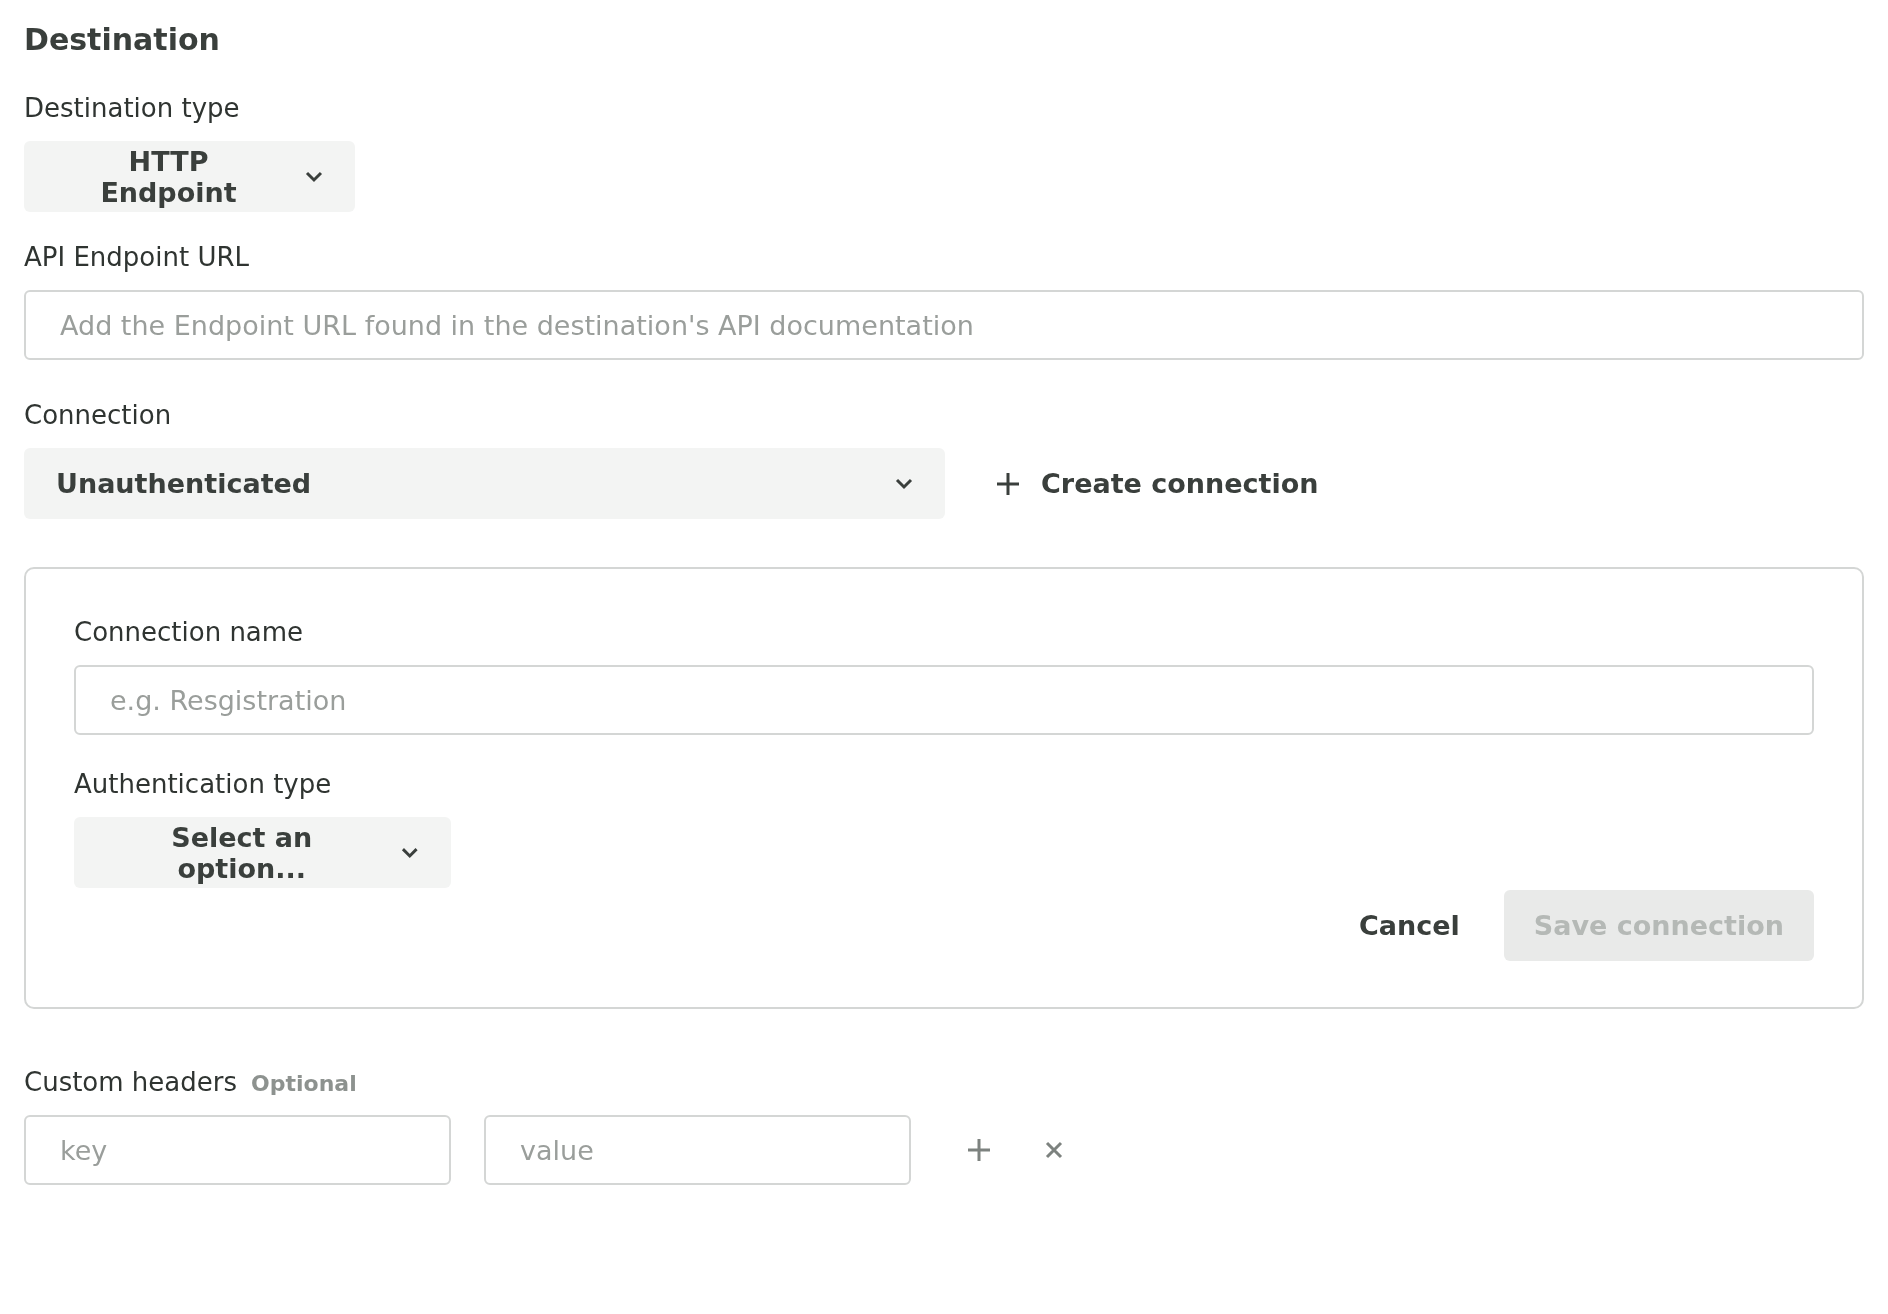 The height and width of the screenshot is (1314, 1888). What do you see at coordinates (189, 176) in the screenshot?
I see `destination-type-dropdown: HTTP Endpoint` at bounding box center [189, 176].